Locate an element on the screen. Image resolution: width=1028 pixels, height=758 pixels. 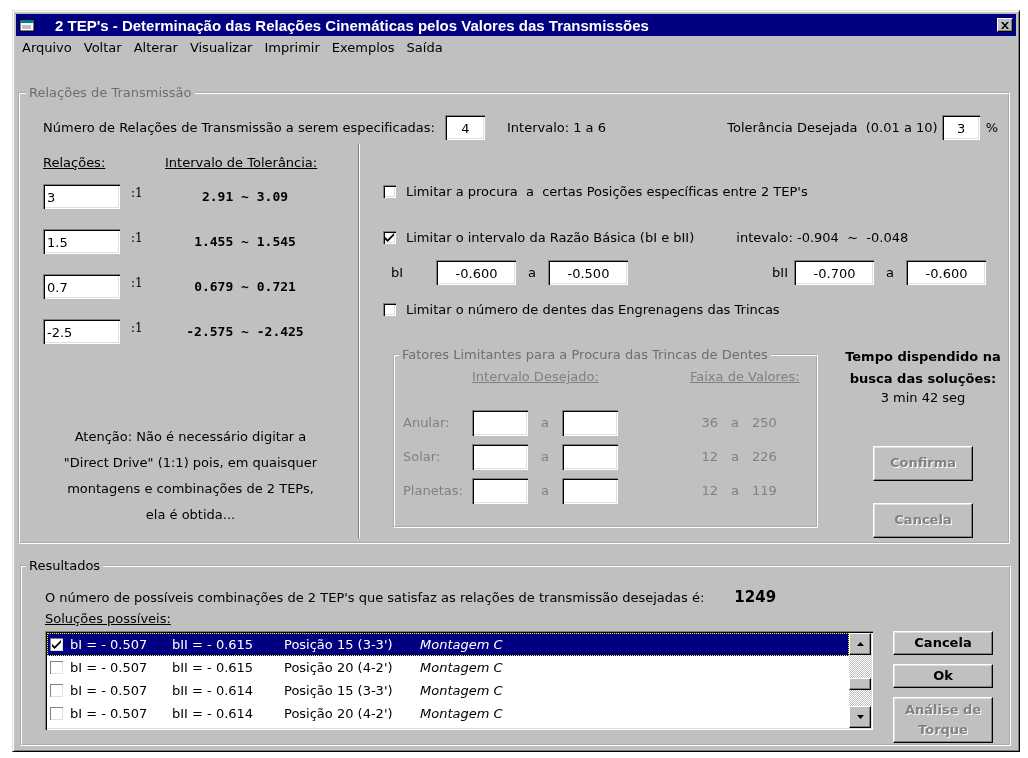
window-icon is located at coordinates (27, 25).